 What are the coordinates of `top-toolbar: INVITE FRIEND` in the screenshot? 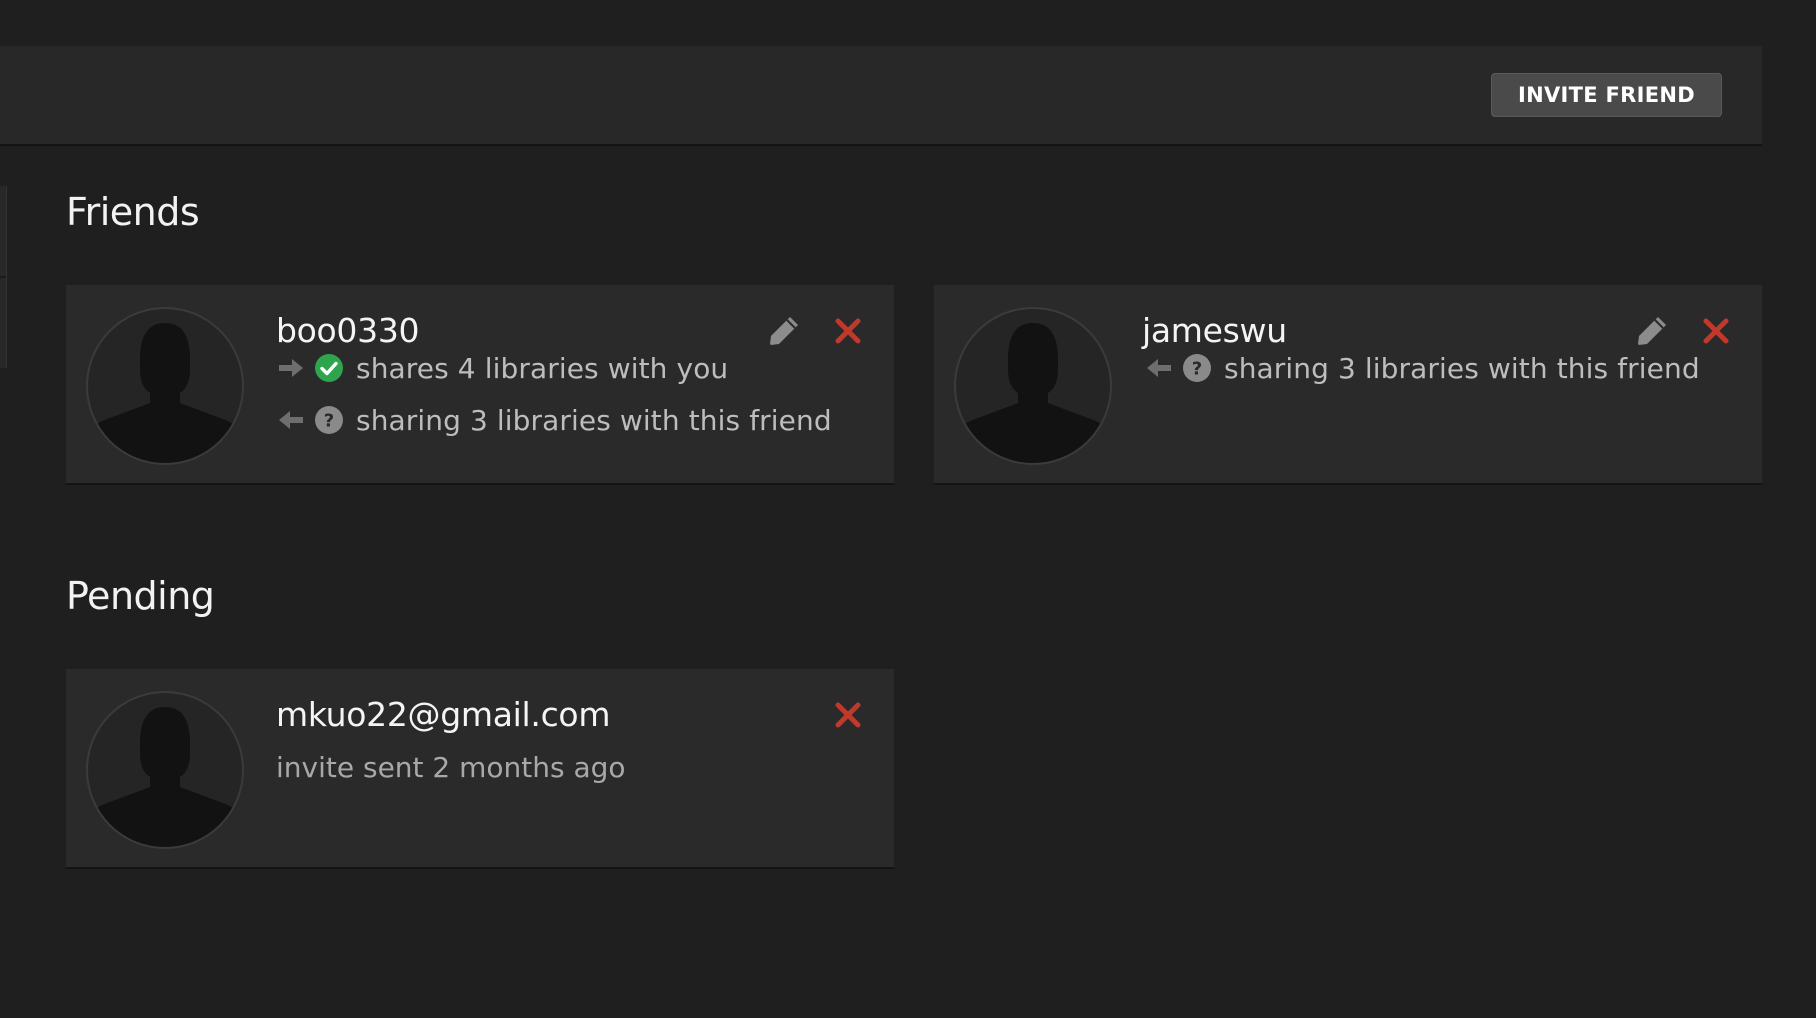 It's located at (881, 96).